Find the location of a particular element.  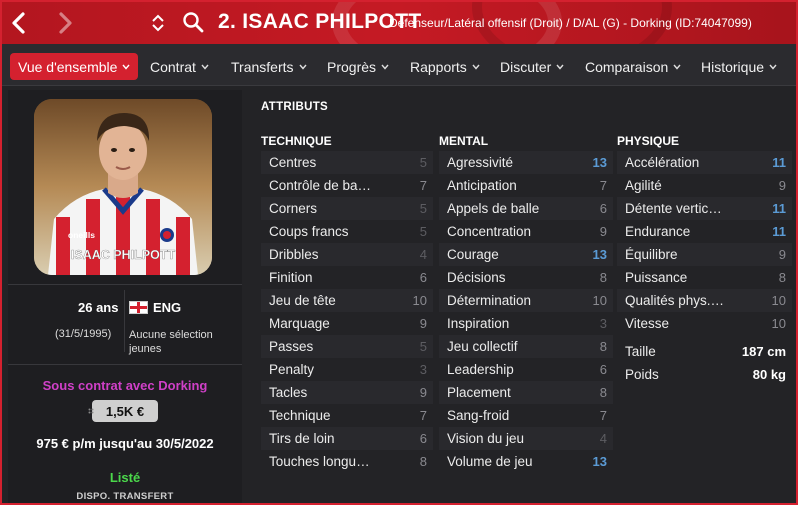

attribute-name: Coups francs is located at coordinates (309, 231).